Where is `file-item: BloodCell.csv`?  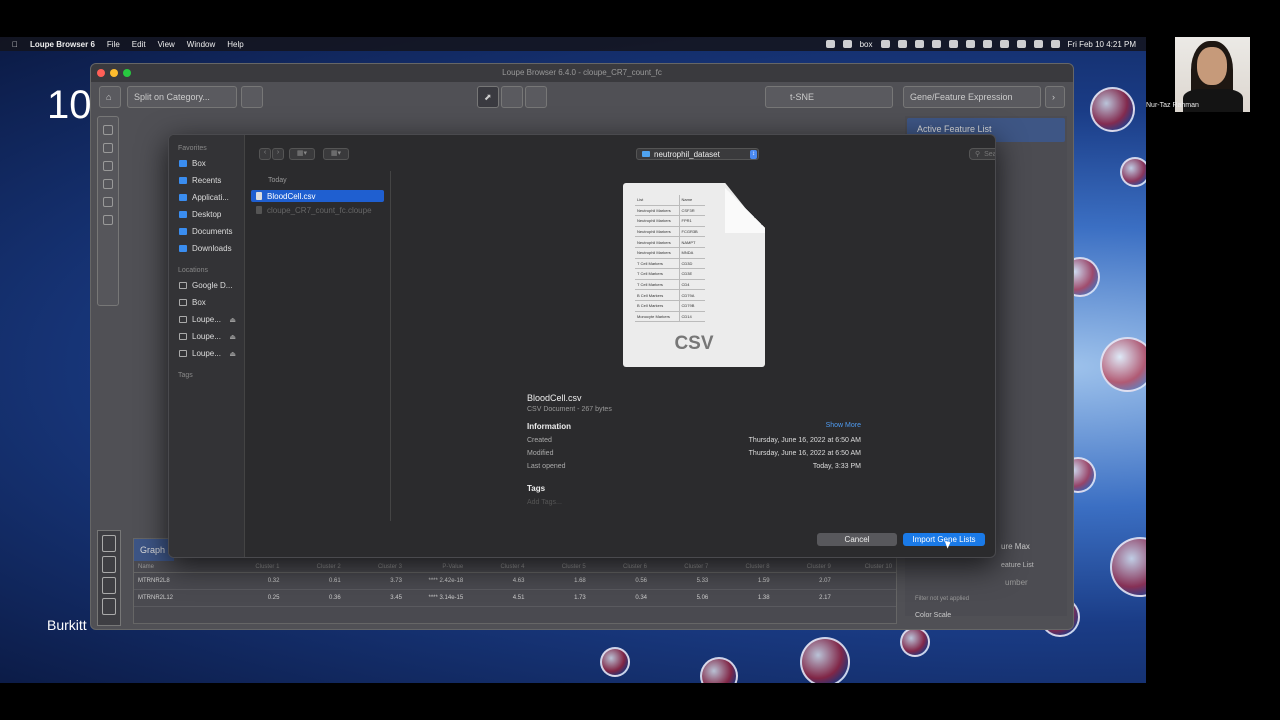
file-item: BloodCell.csv is located at coordinates (317, 196).